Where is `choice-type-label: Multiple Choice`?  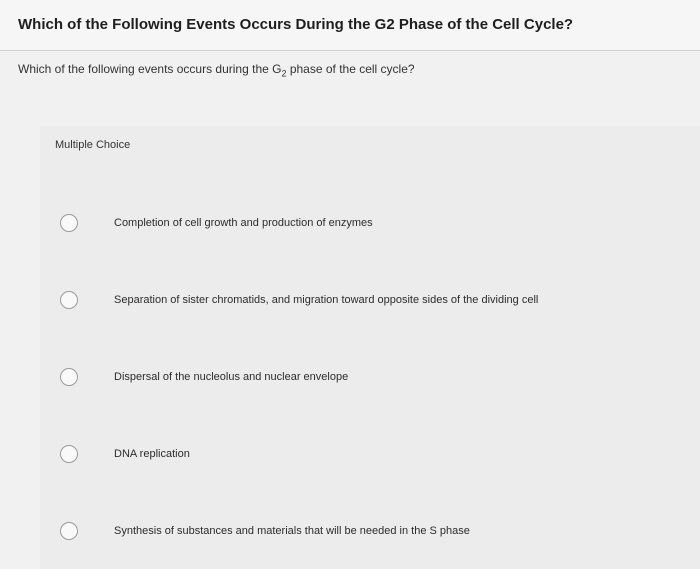 choice-type-label: Multiple Choice is located at coordinates (93, 145).